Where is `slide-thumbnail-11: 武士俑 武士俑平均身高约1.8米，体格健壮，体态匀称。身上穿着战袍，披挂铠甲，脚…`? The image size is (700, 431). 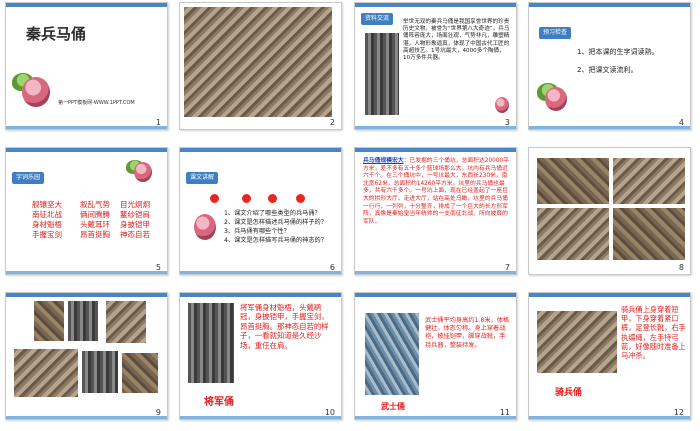
slide-thumbnail-11: 武士俑 武士俑平均身高约1.8米，体格健壮，体态匀称。身上穿着战袍，披挂铠甲，脚… is located at coordinates (435, 356).